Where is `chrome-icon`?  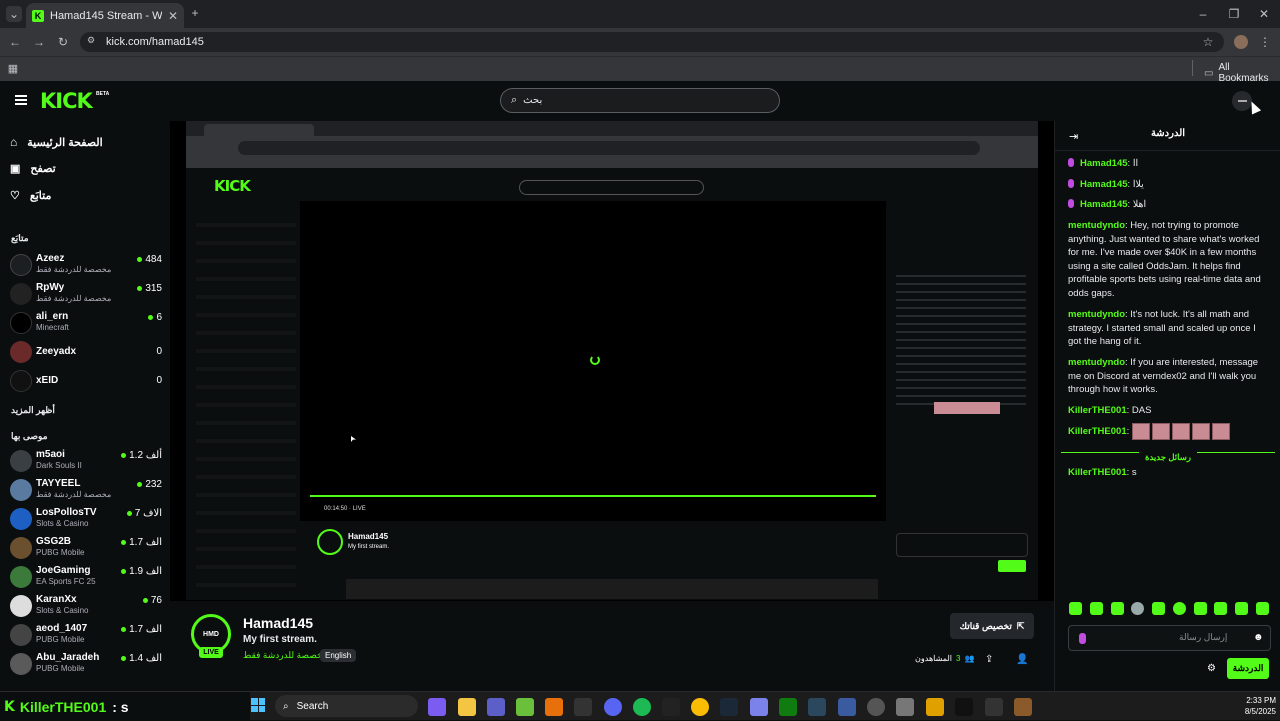 chrome-icon is located at coordinates (700, 707).